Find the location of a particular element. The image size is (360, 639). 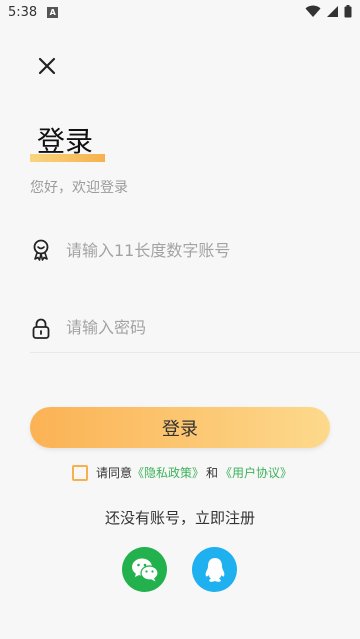

account-input is located at coordinates (196, 250).